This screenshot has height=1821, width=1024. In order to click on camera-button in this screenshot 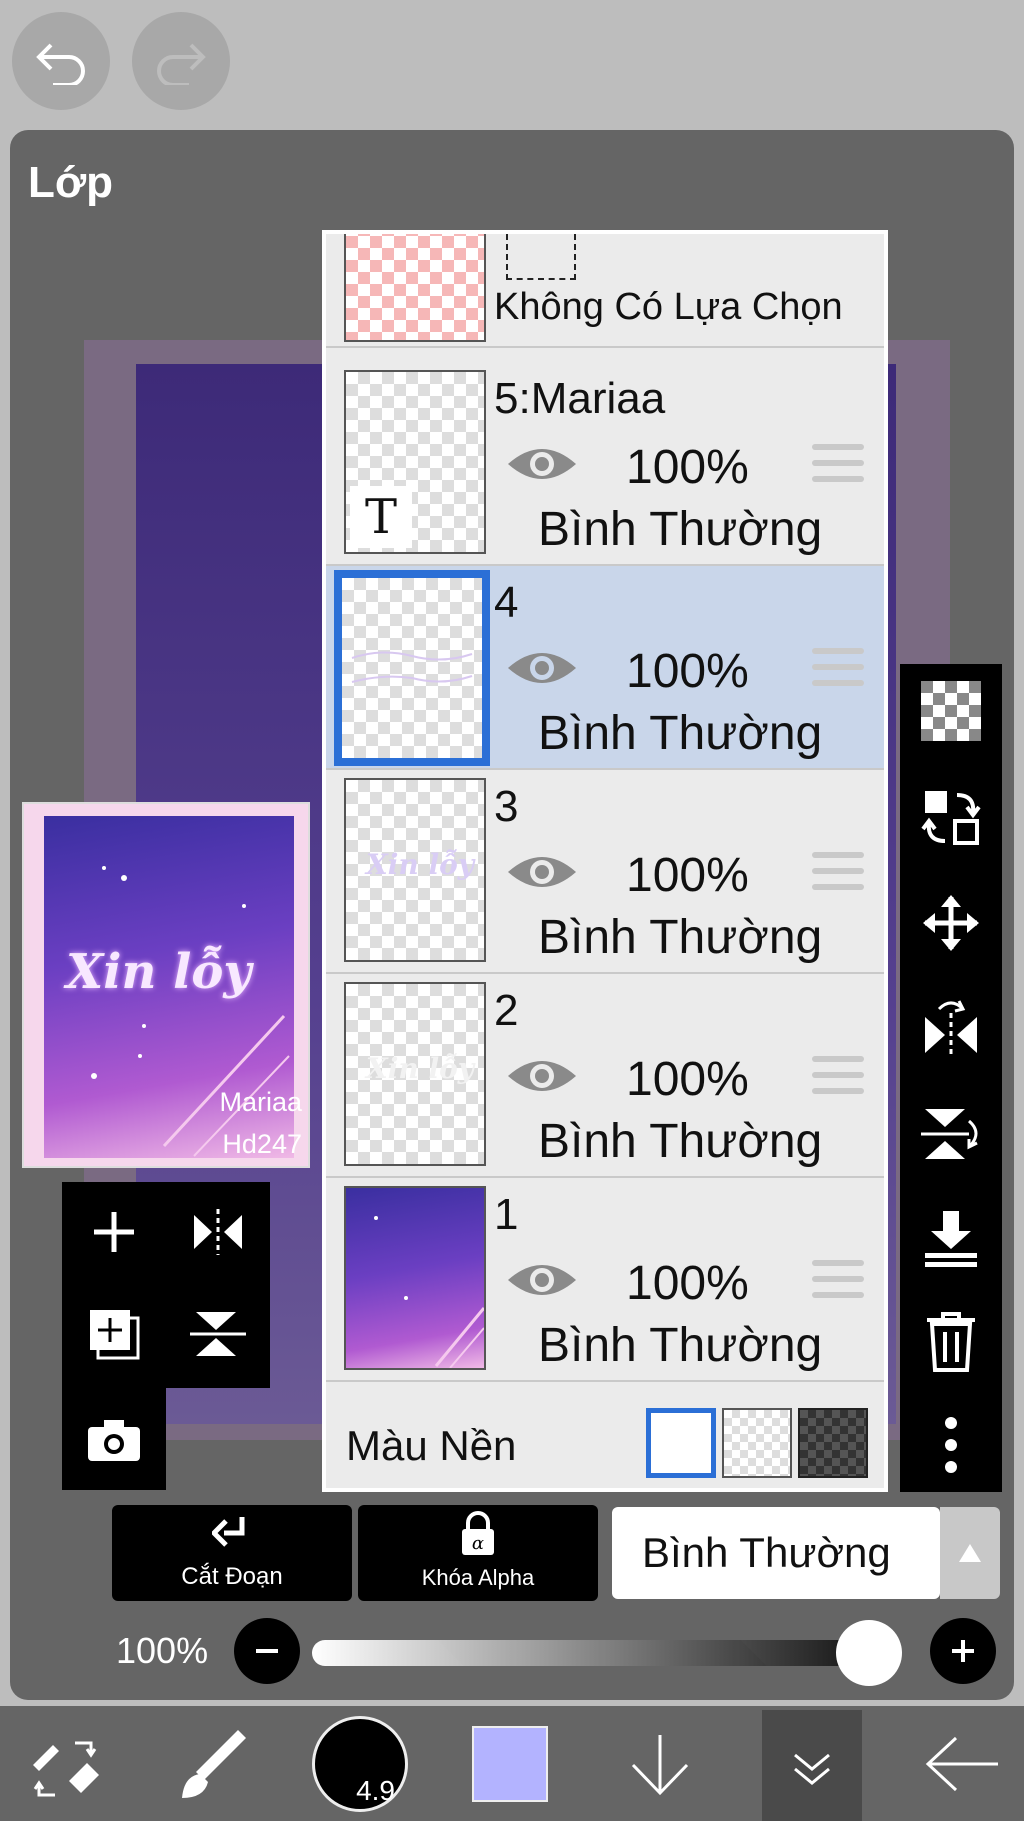, I will do `click(114, 1440)`.